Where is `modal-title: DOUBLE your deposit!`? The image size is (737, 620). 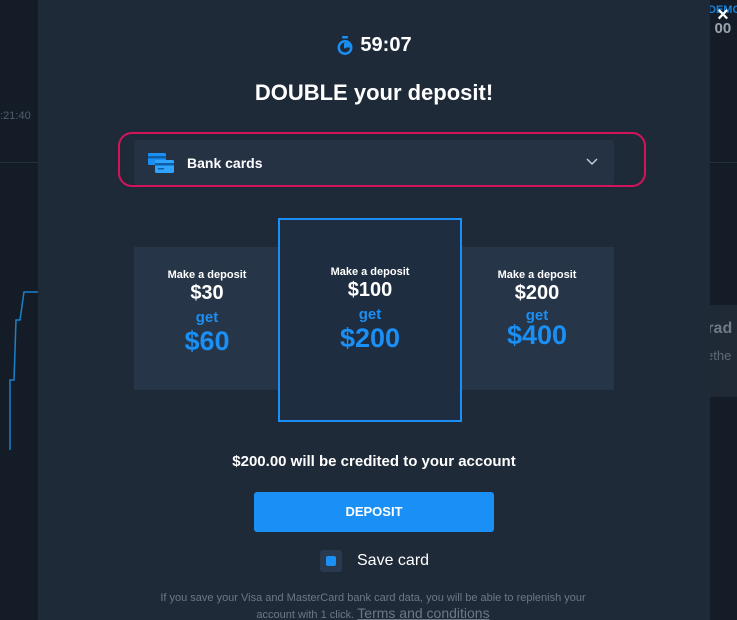
modal-title: DOUBLE your deposit! is located at coordinates (374, 92).